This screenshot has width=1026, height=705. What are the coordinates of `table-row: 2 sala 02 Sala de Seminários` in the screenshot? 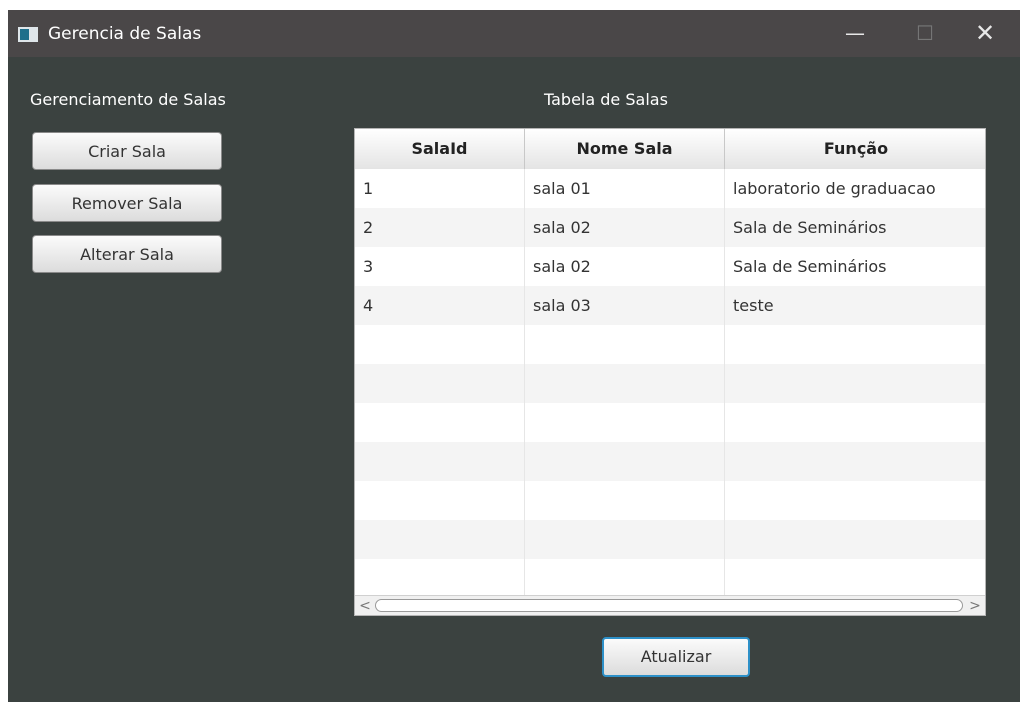 It's located at (670, 227).